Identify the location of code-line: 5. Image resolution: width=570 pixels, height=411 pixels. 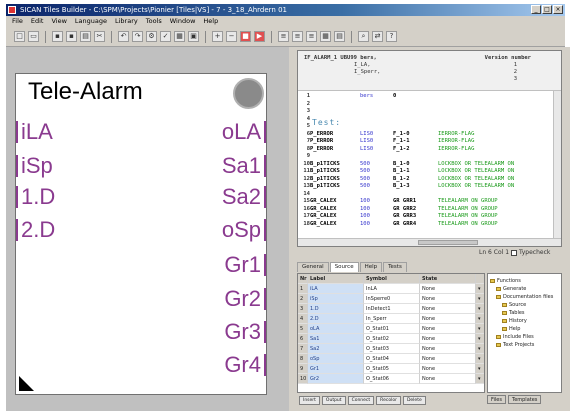
(429, 126).